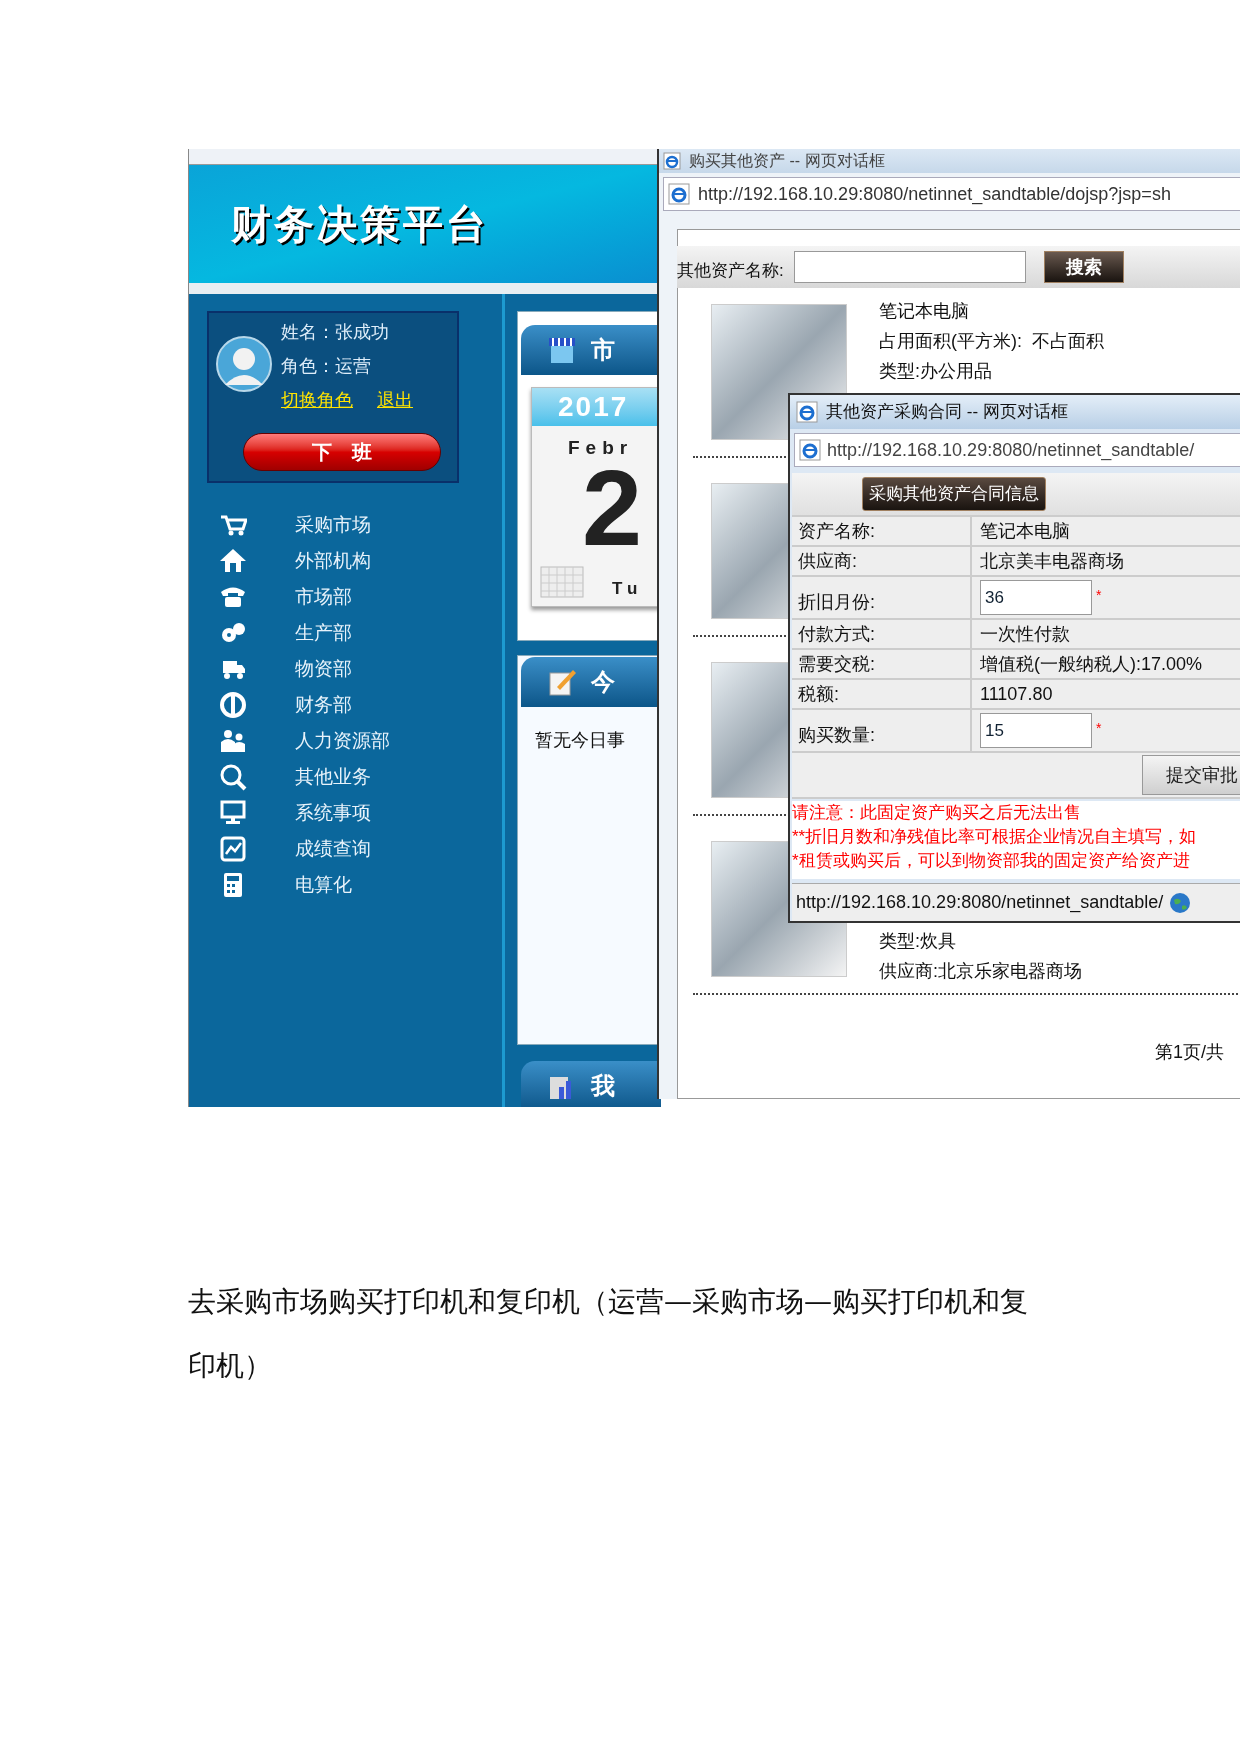 This screenshot has height=1754, width=1240. Describe the element at coordinates (562, 682) in the screenshot. I see `notepad-pencil-icon` at that location.